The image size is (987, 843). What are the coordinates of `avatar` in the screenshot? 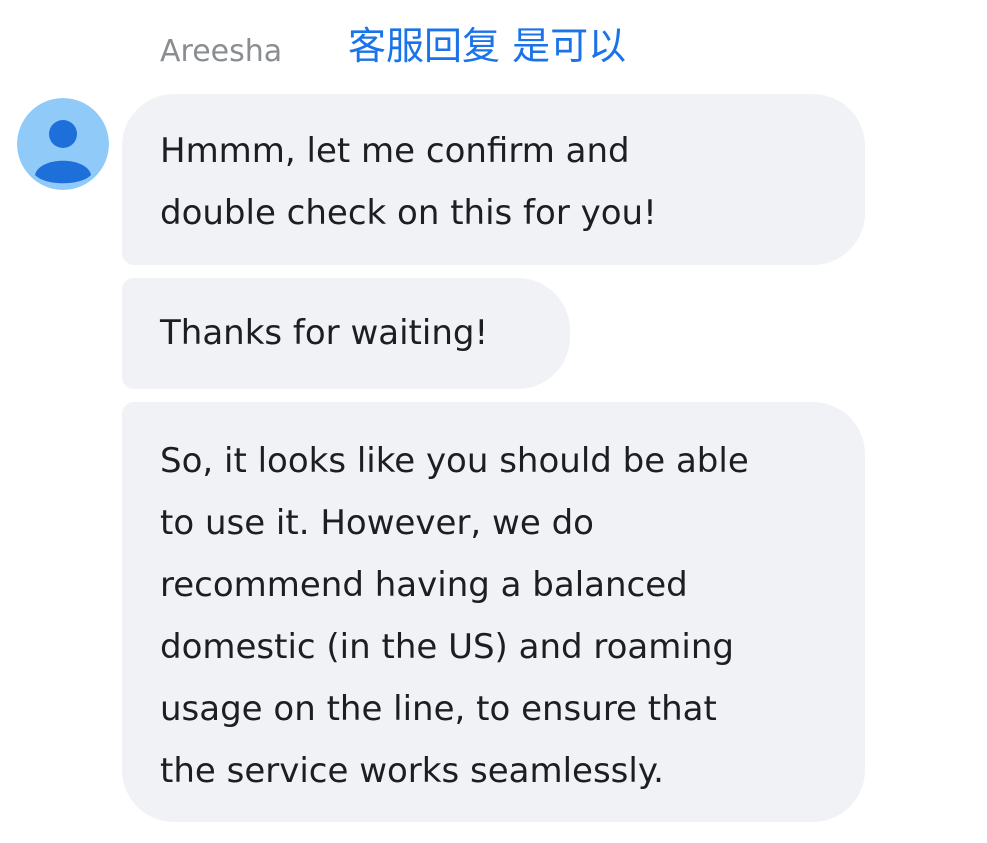 It's located at (63, 144).